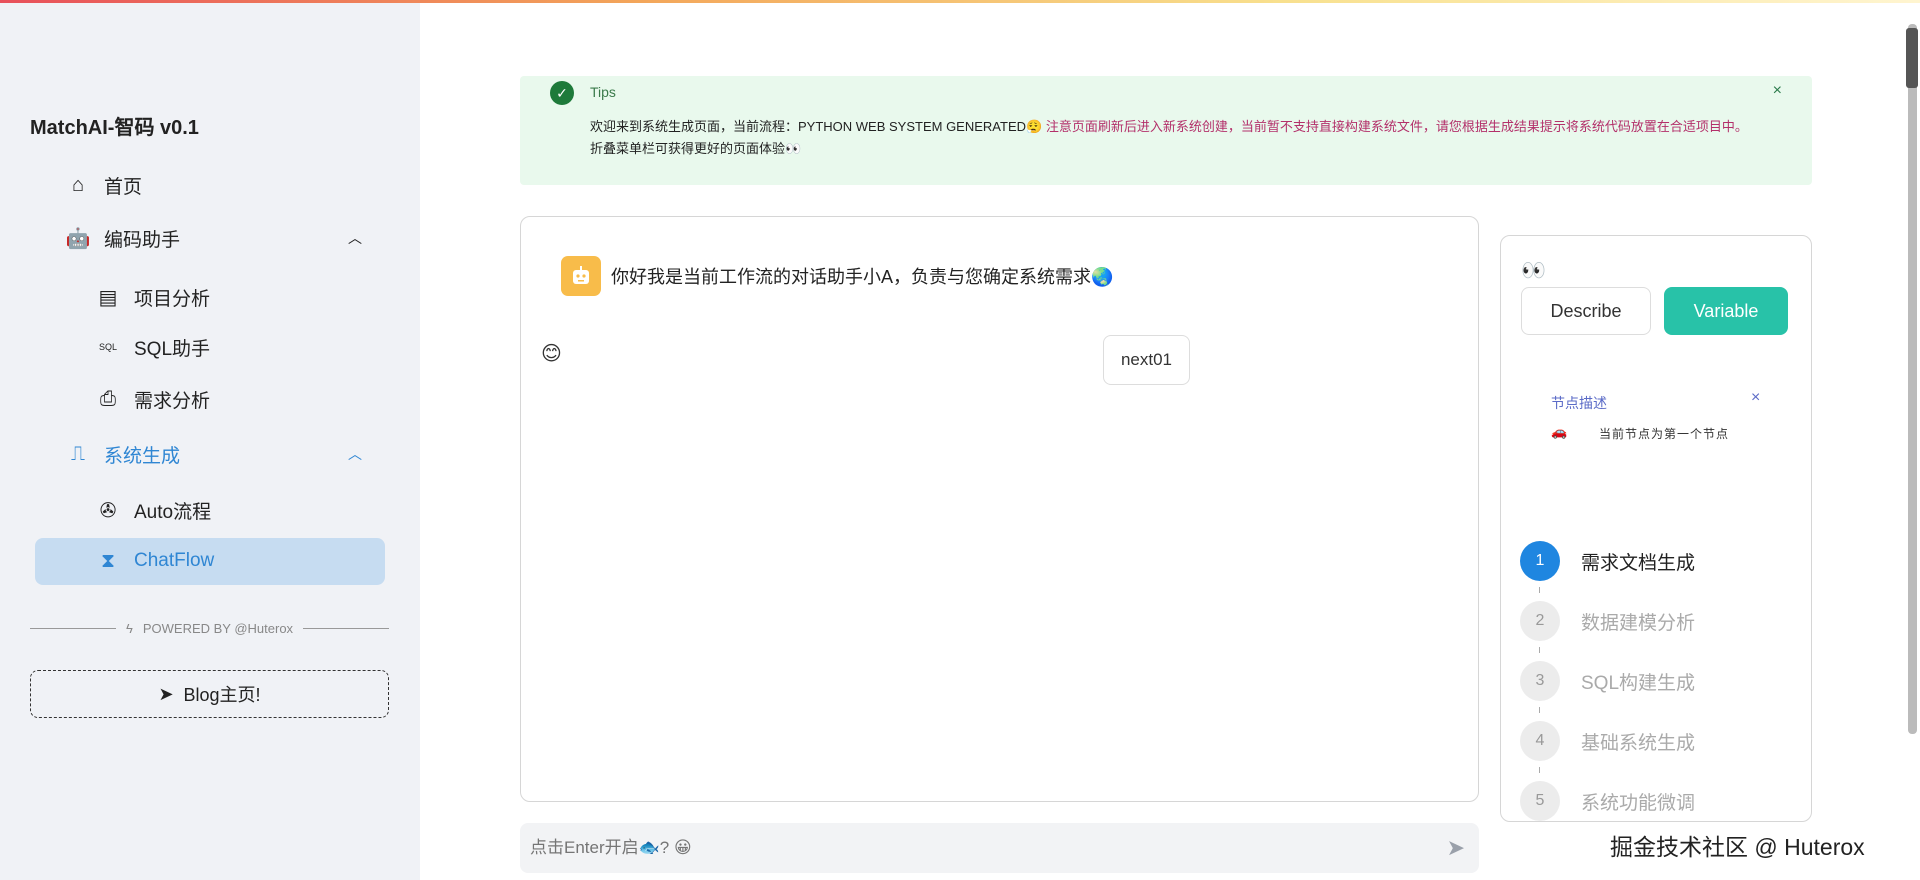  I want to click on label: 首页, so click(123, 187).